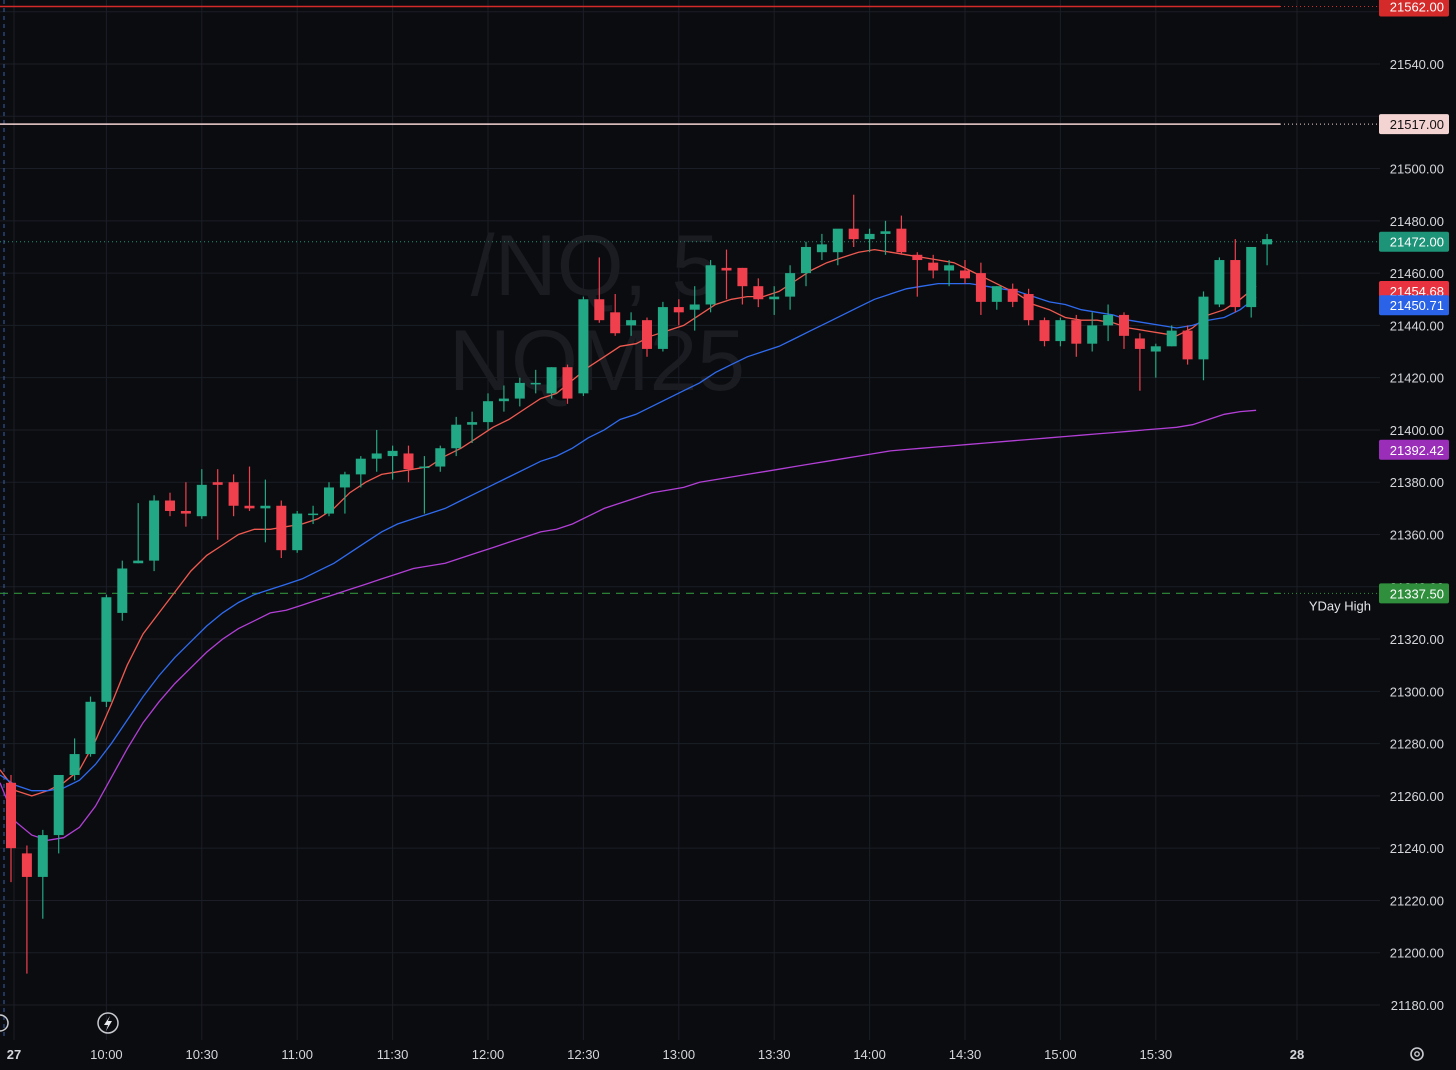 Image resolution: width=1456 pixels, height=1070 pixels. What do you see at coordinates (1417, 169) in the screenshot?
I see `price-tick-label: 21500.00` at bounding box center [1417, 169].